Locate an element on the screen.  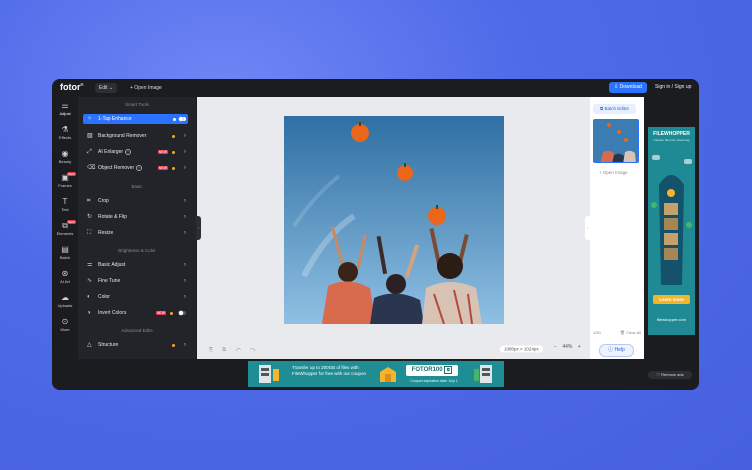
section-title-basic: Basic is located at coordinates (137, 186).